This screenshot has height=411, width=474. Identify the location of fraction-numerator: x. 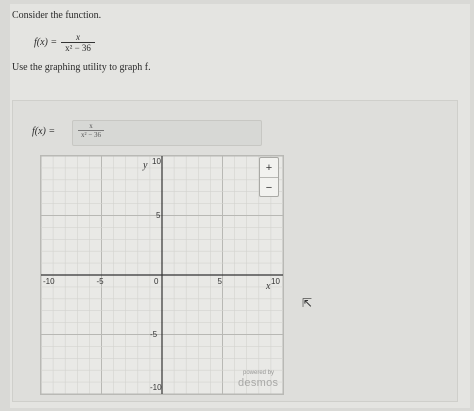
(78, 37).